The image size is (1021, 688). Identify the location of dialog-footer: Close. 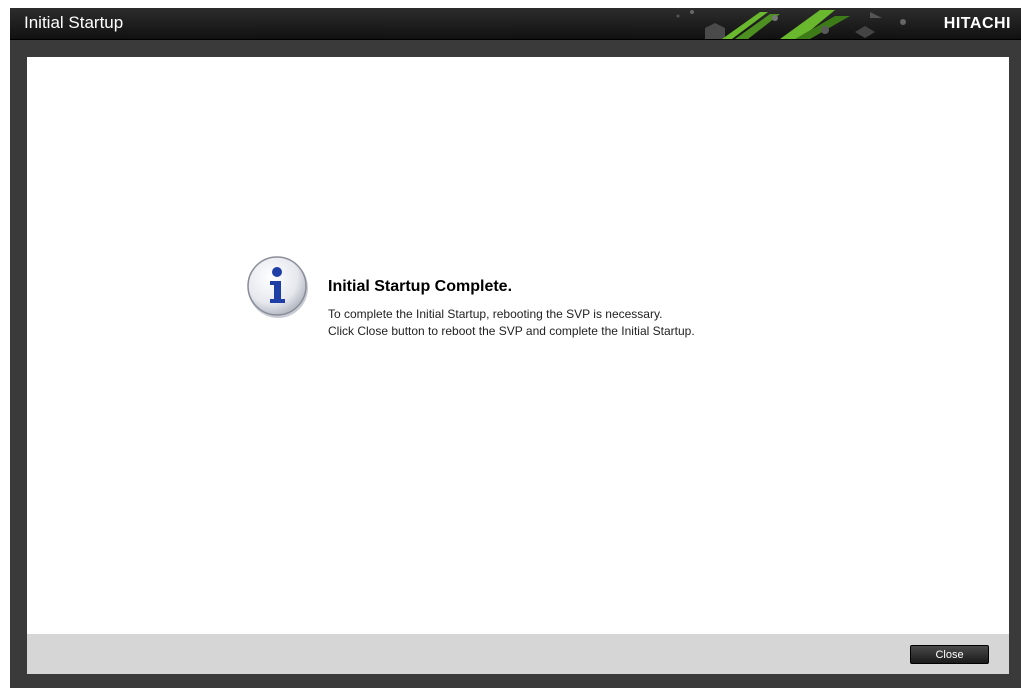
(518, 654).